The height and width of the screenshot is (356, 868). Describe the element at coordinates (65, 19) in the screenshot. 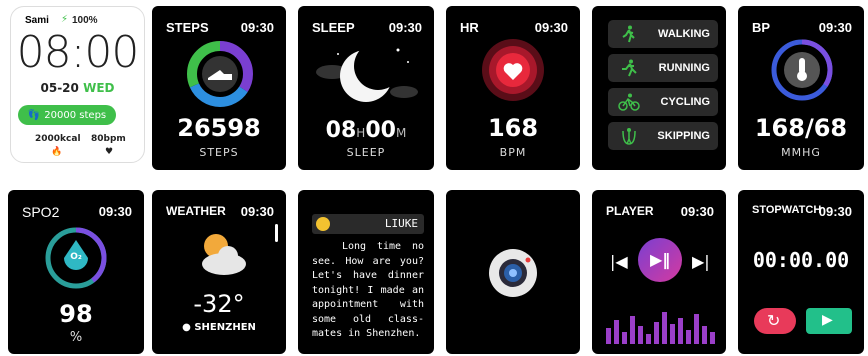

I see `battery-icon: ⚡` at that location.